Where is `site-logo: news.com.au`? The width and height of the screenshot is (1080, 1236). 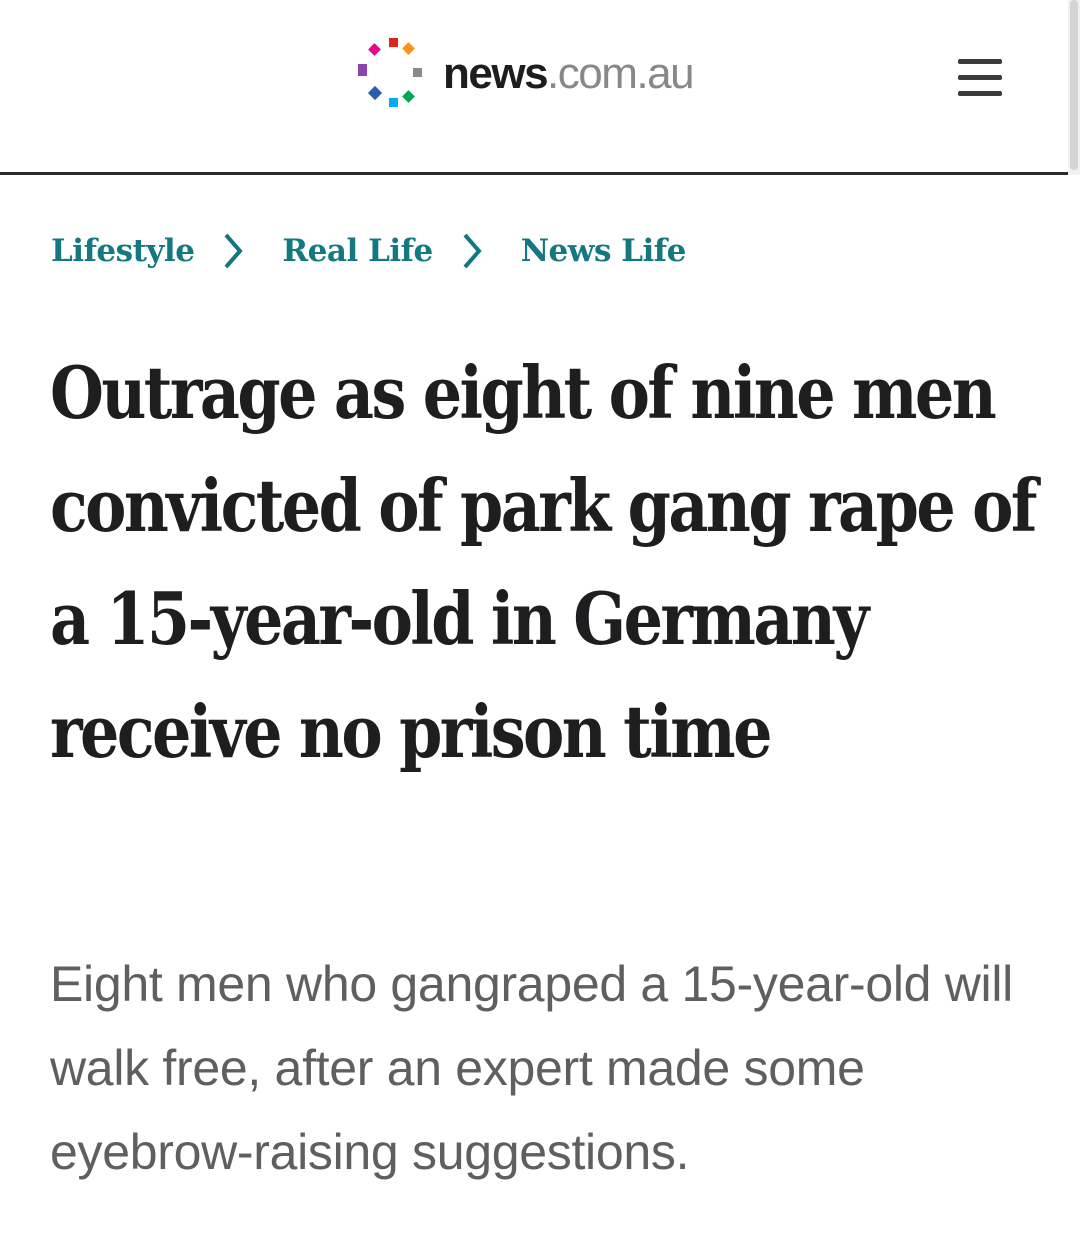 site-logo: news.com.au is located at coordinates (525, 74).